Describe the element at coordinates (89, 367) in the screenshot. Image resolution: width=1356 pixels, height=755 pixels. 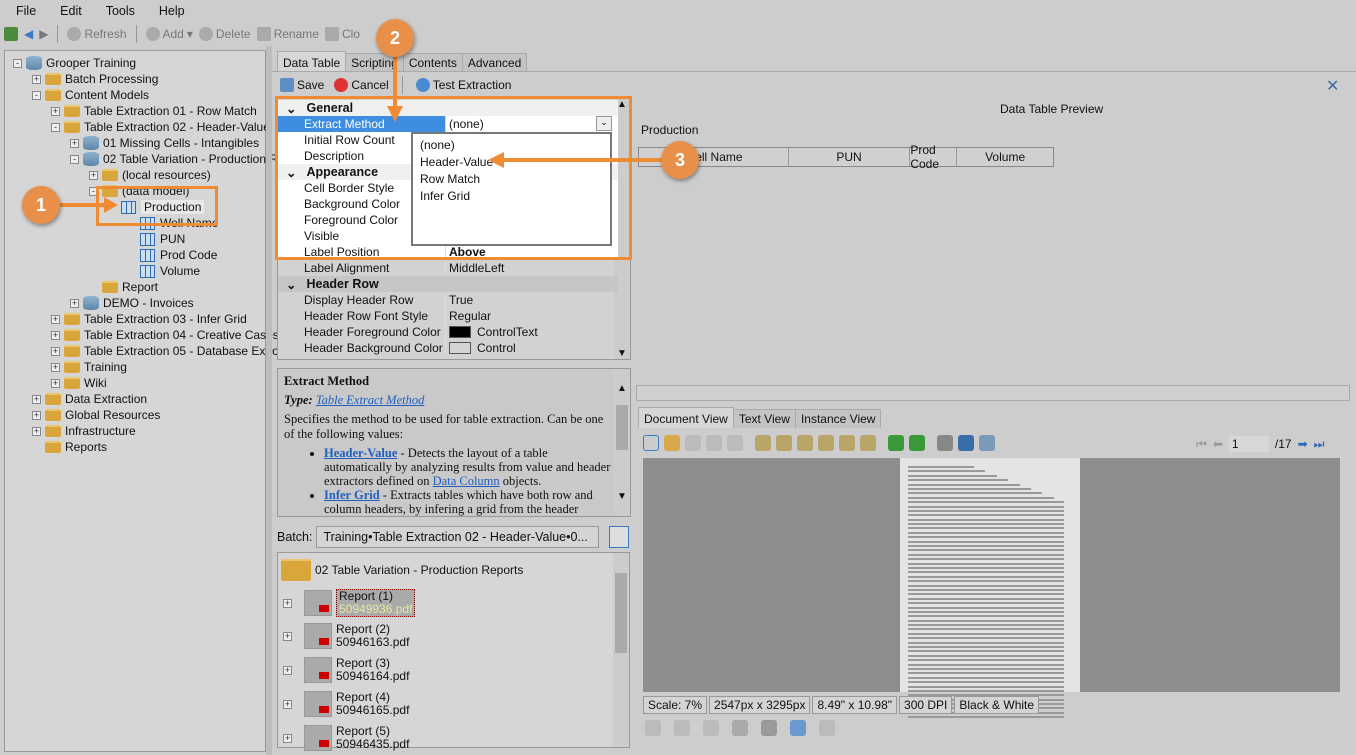
I see `tree-node: + Training` at that location.